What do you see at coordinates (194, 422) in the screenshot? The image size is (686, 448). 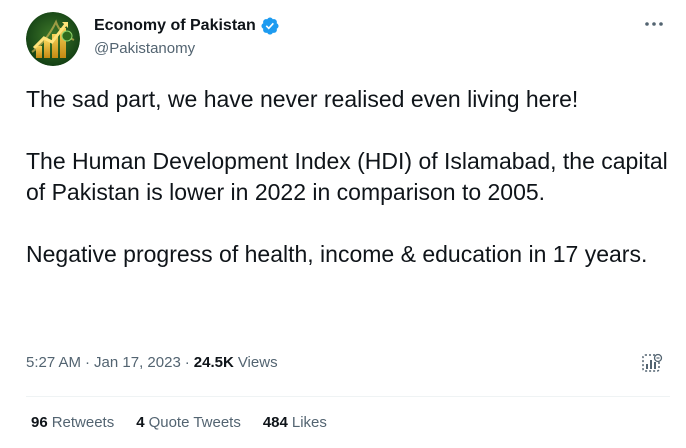 I see `quote-tweets-label: Quote Tweets` at bounding box center [194, 422].